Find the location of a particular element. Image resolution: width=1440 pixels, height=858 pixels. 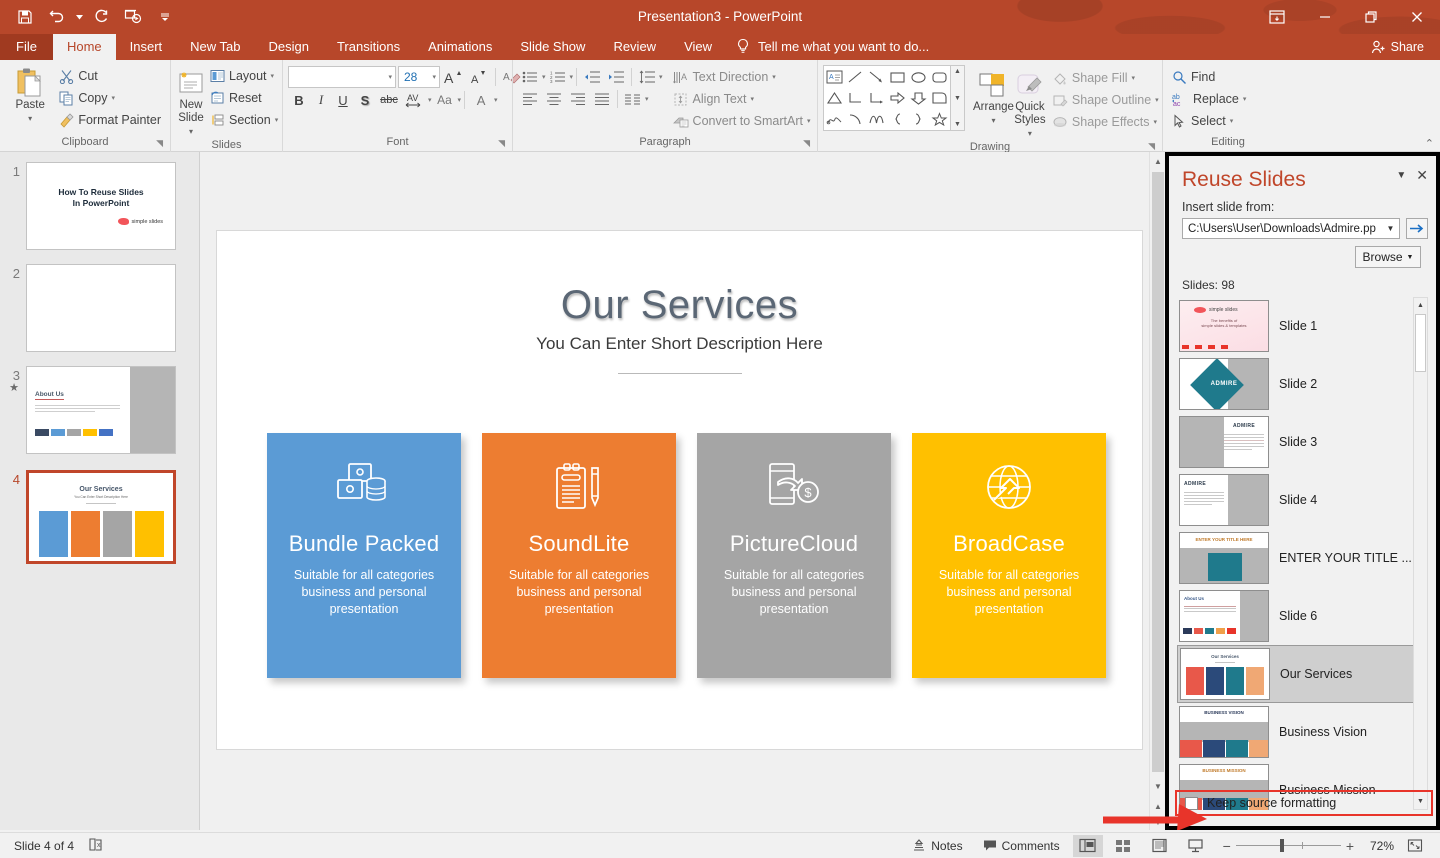

reuse-scroll-up-icon: ▲ is located at coordinates (1420, 305).